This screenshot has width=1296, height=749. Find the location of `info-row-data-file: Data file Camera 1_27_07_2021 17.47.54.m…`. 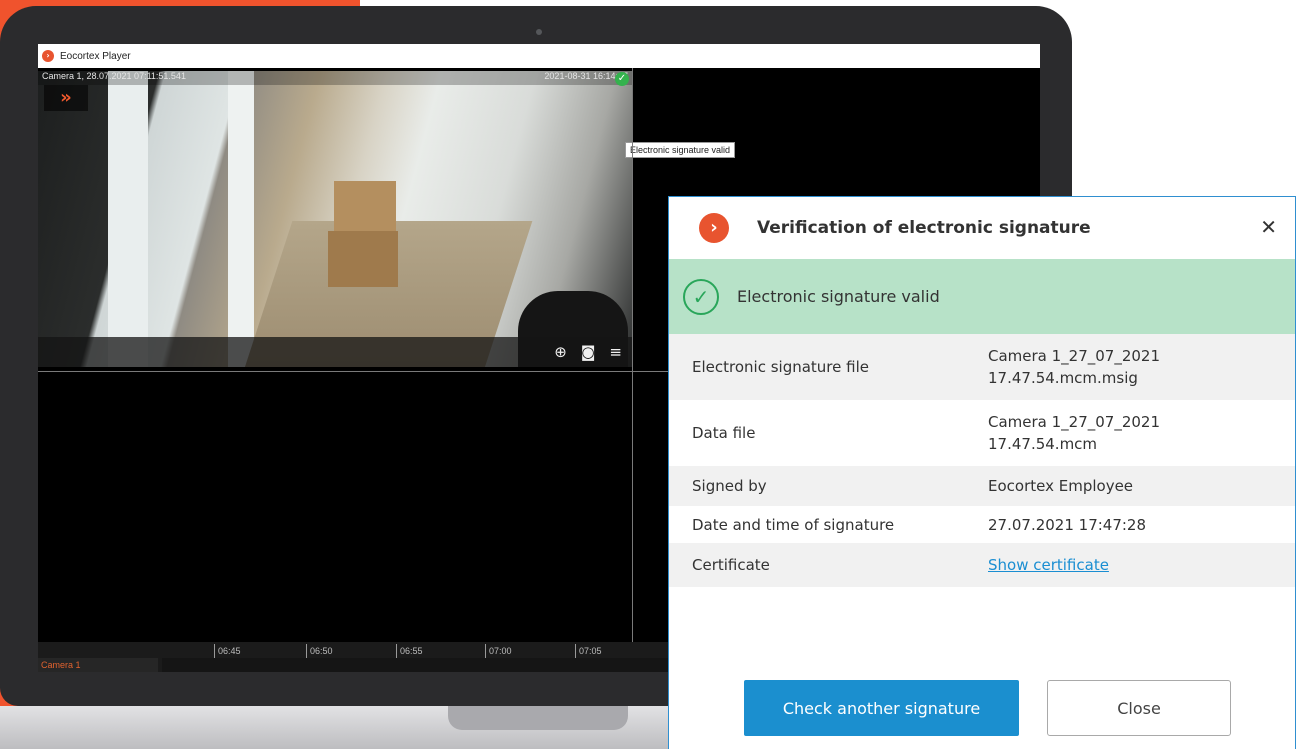

info-row-data-file: Data file Camera 1_27_07_2021 17.47.54.m… is located at coordinates (982, 433).